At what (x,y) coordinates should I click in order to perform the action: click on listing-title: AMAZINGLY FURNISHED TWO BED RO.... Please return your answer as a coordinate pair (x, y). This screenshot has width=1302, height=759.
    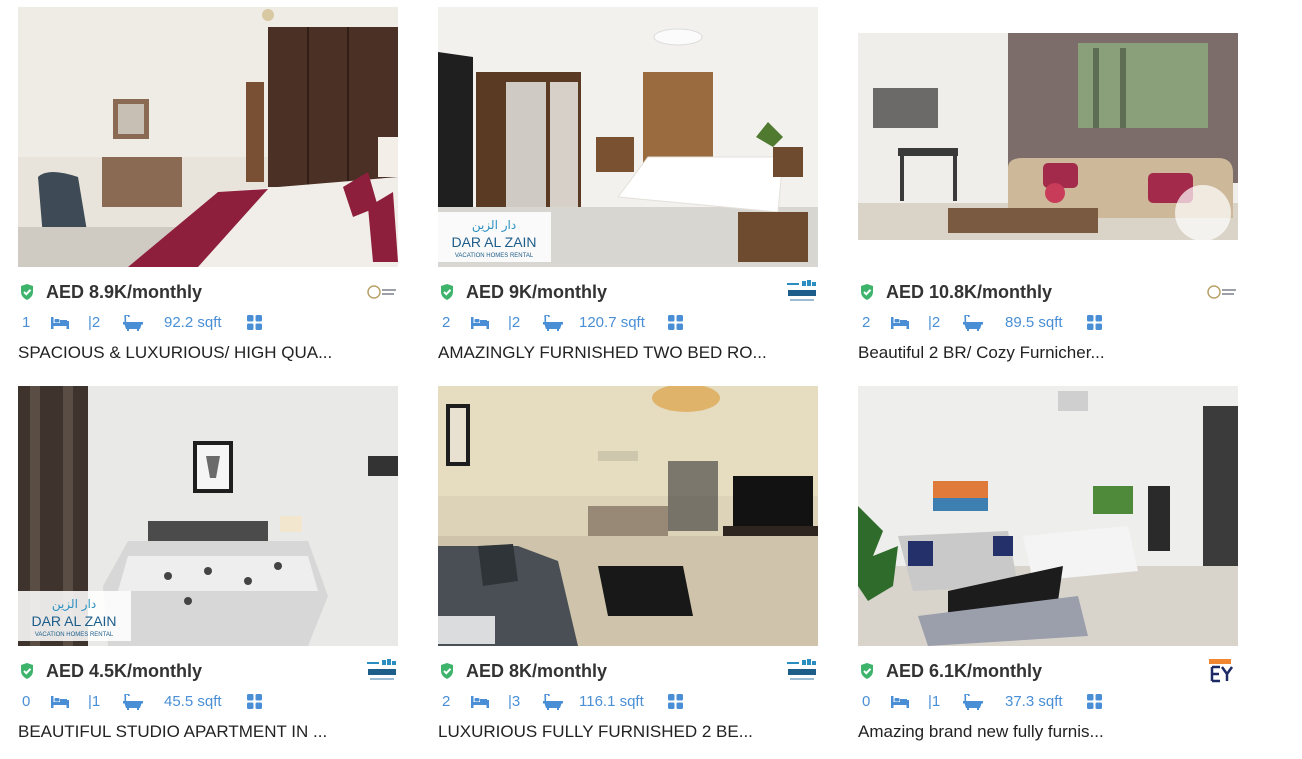
    Looking at the image, I should click on (628, 353).